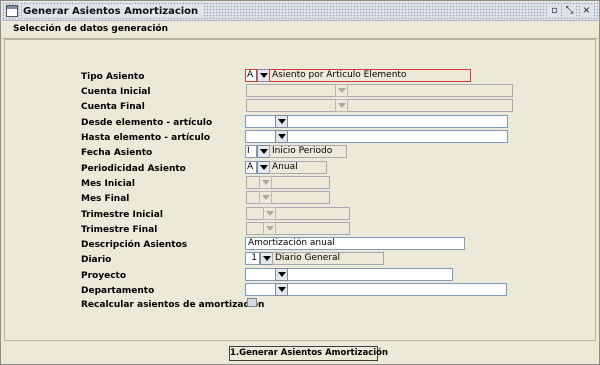 The height and width of the screenshot is (365, 600). Describe the element at coordinates (265, 197) in the screenshot. I see `mes-final-dropdown-arrow` at that location.